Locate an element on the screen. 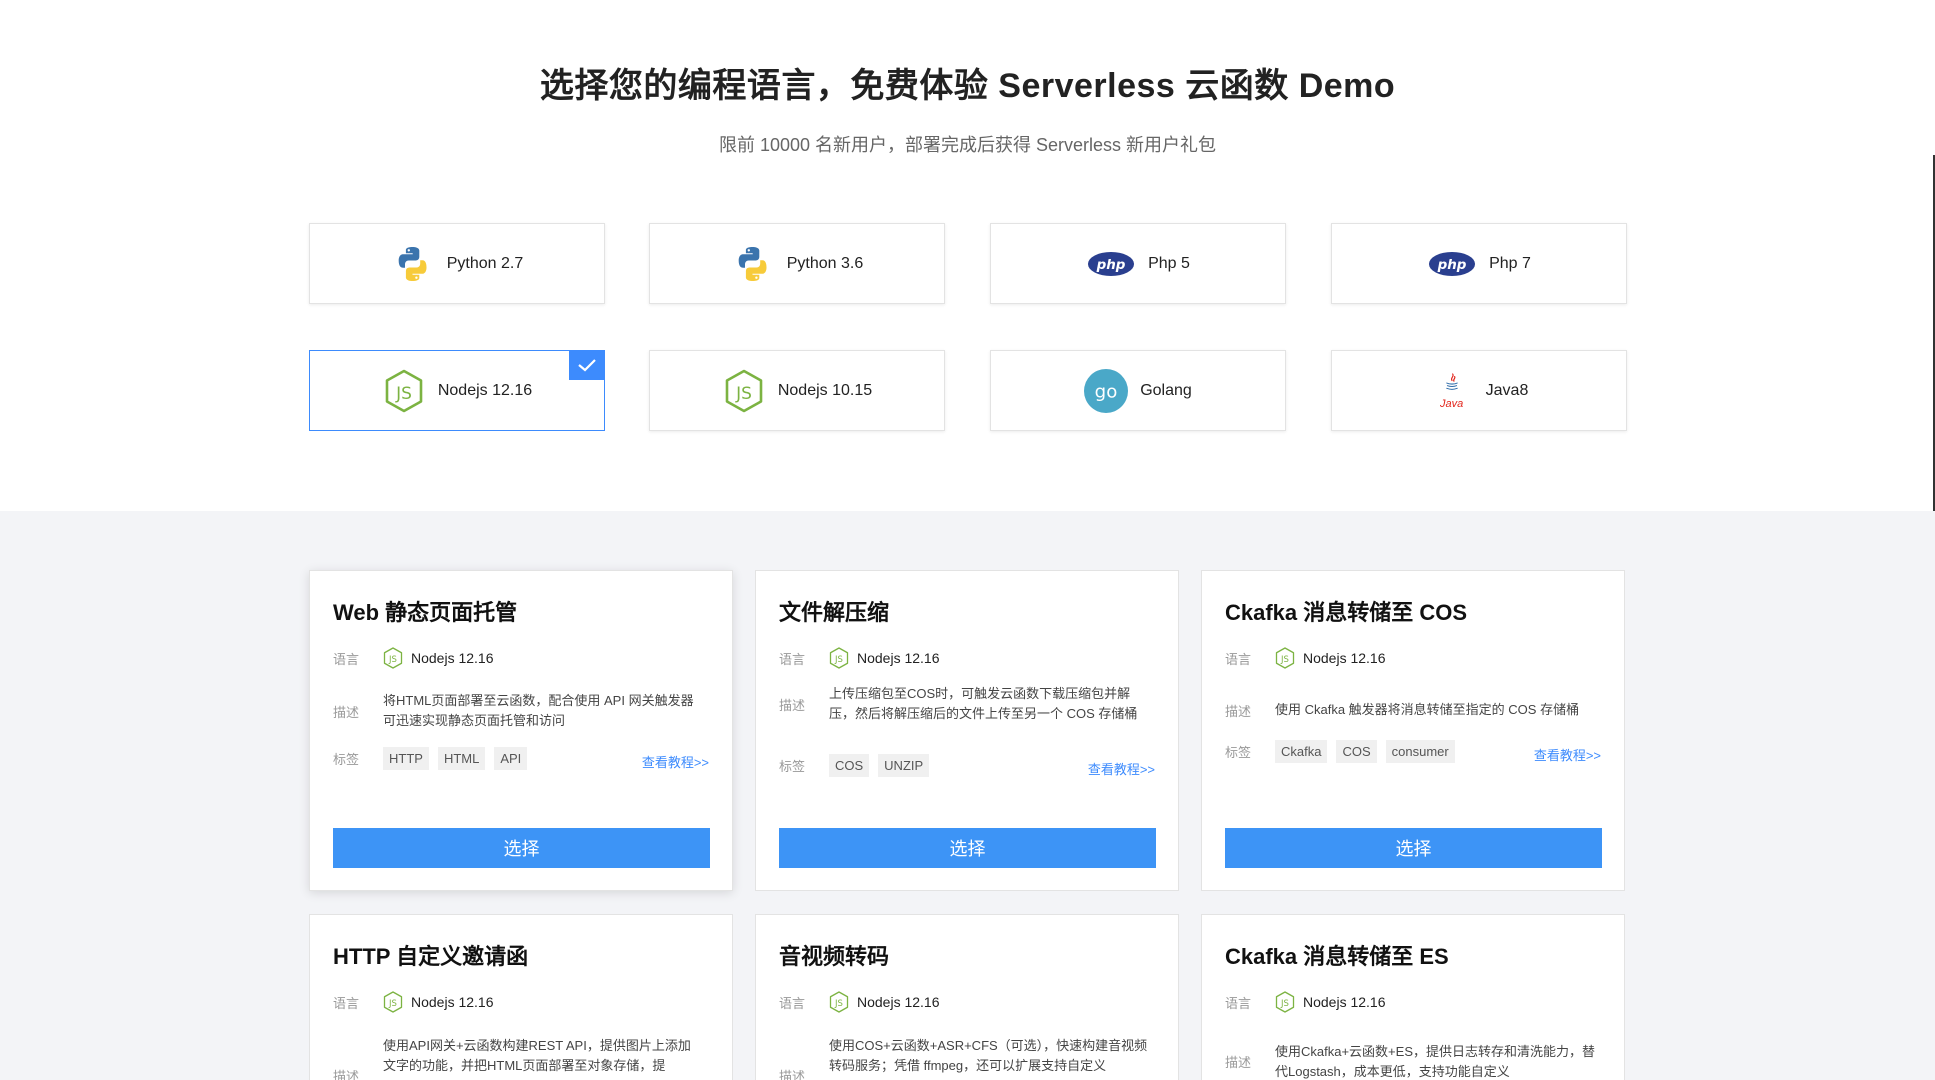  demo-desc: 使用 Ckafka 触发器将消息转储至指定的 COS 存储桶 is located at coordinates (1427, 709).